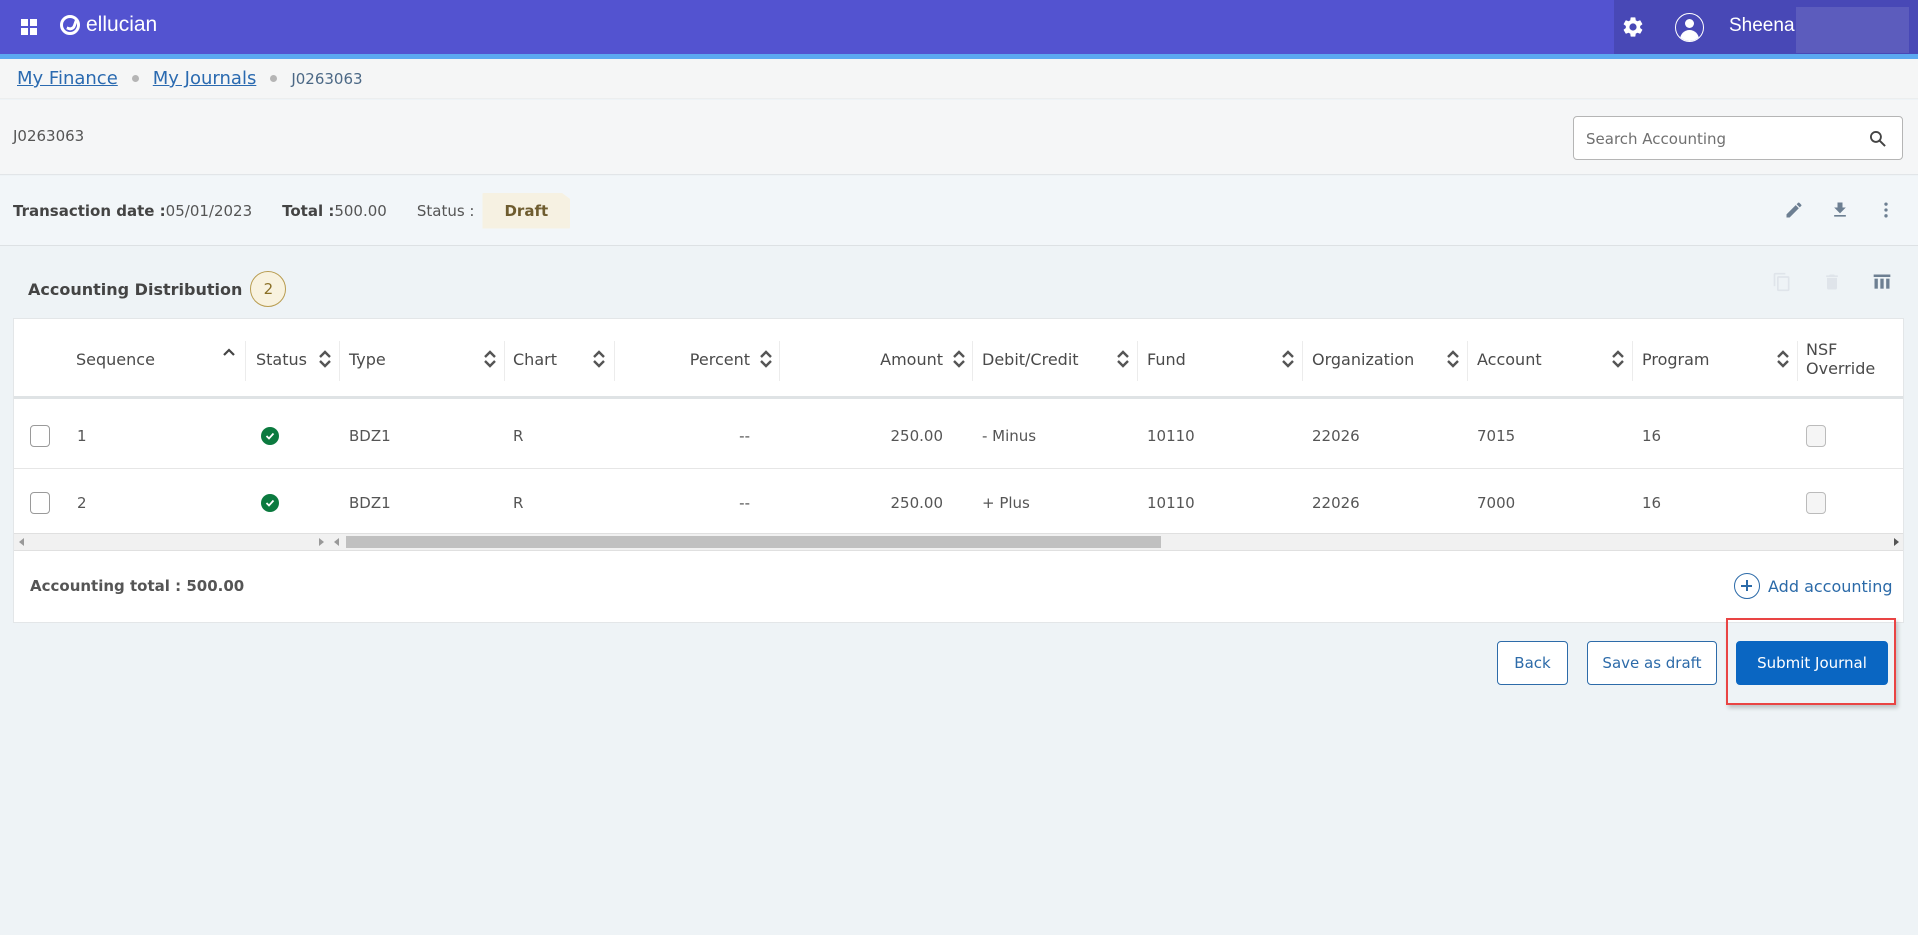 The width and height of the screenshot is (1918, 935). I want to click on column-header-status: Status, so click(293, 359).